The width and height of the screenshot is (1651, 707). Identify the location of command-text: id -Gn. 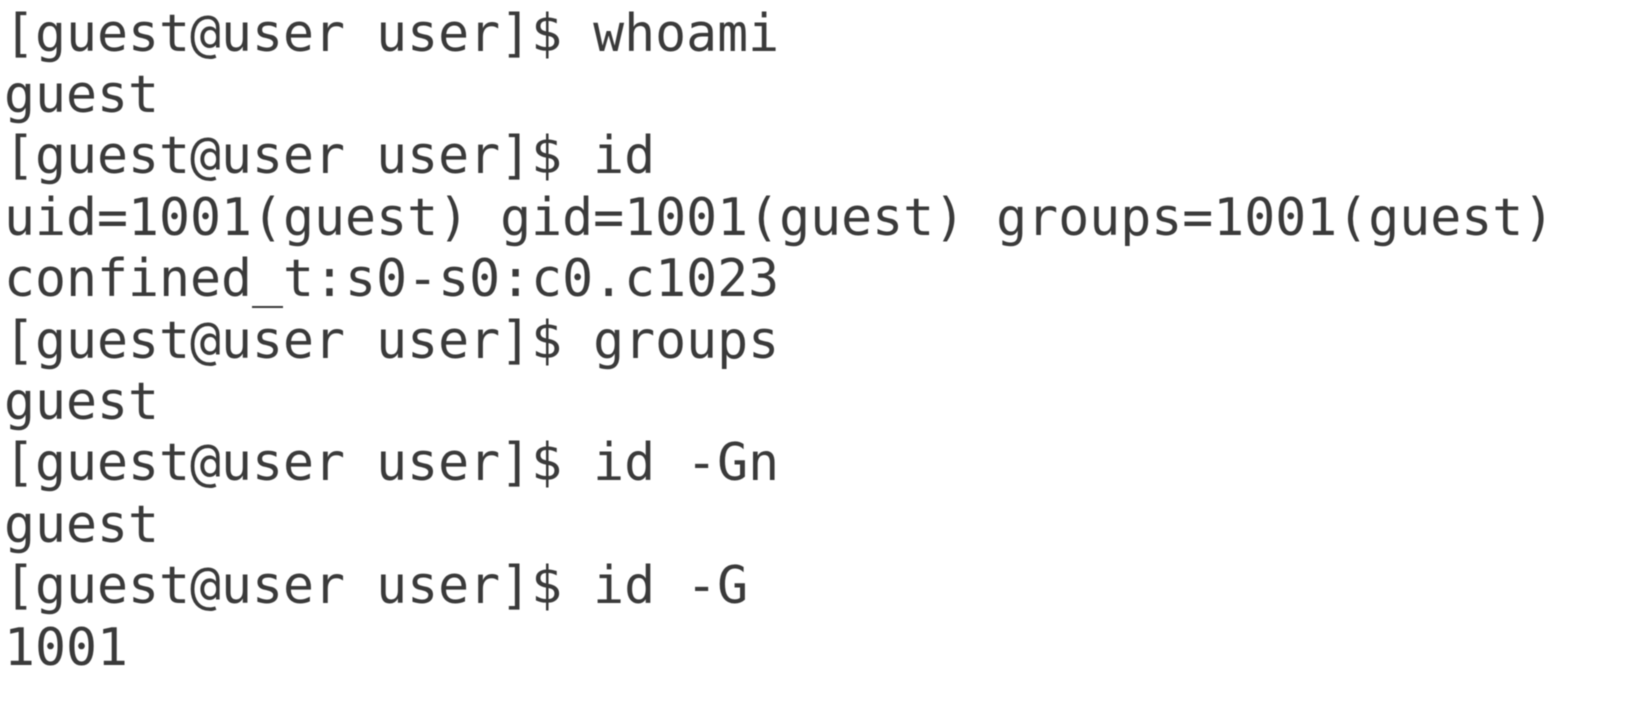
(686, 463).